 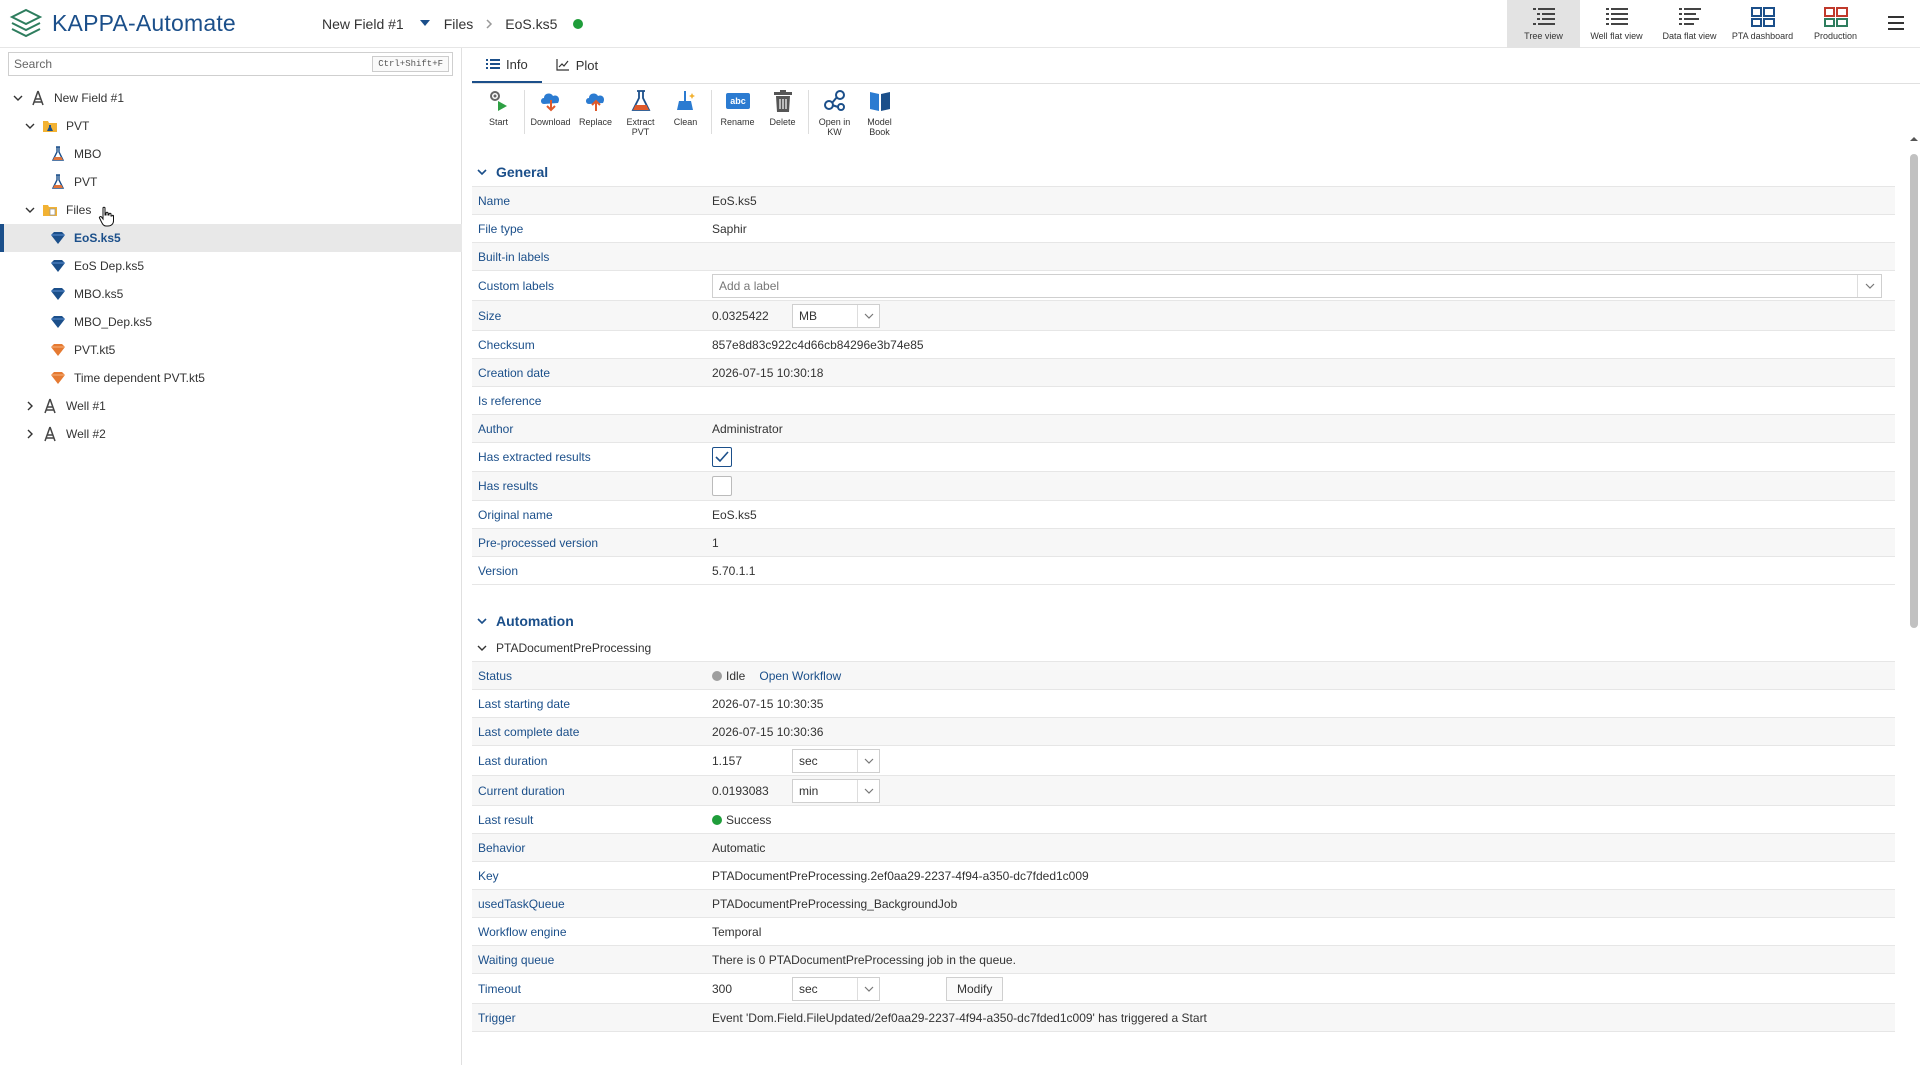 I want to click on property-label: Current duration, so click(x=521, y=790).